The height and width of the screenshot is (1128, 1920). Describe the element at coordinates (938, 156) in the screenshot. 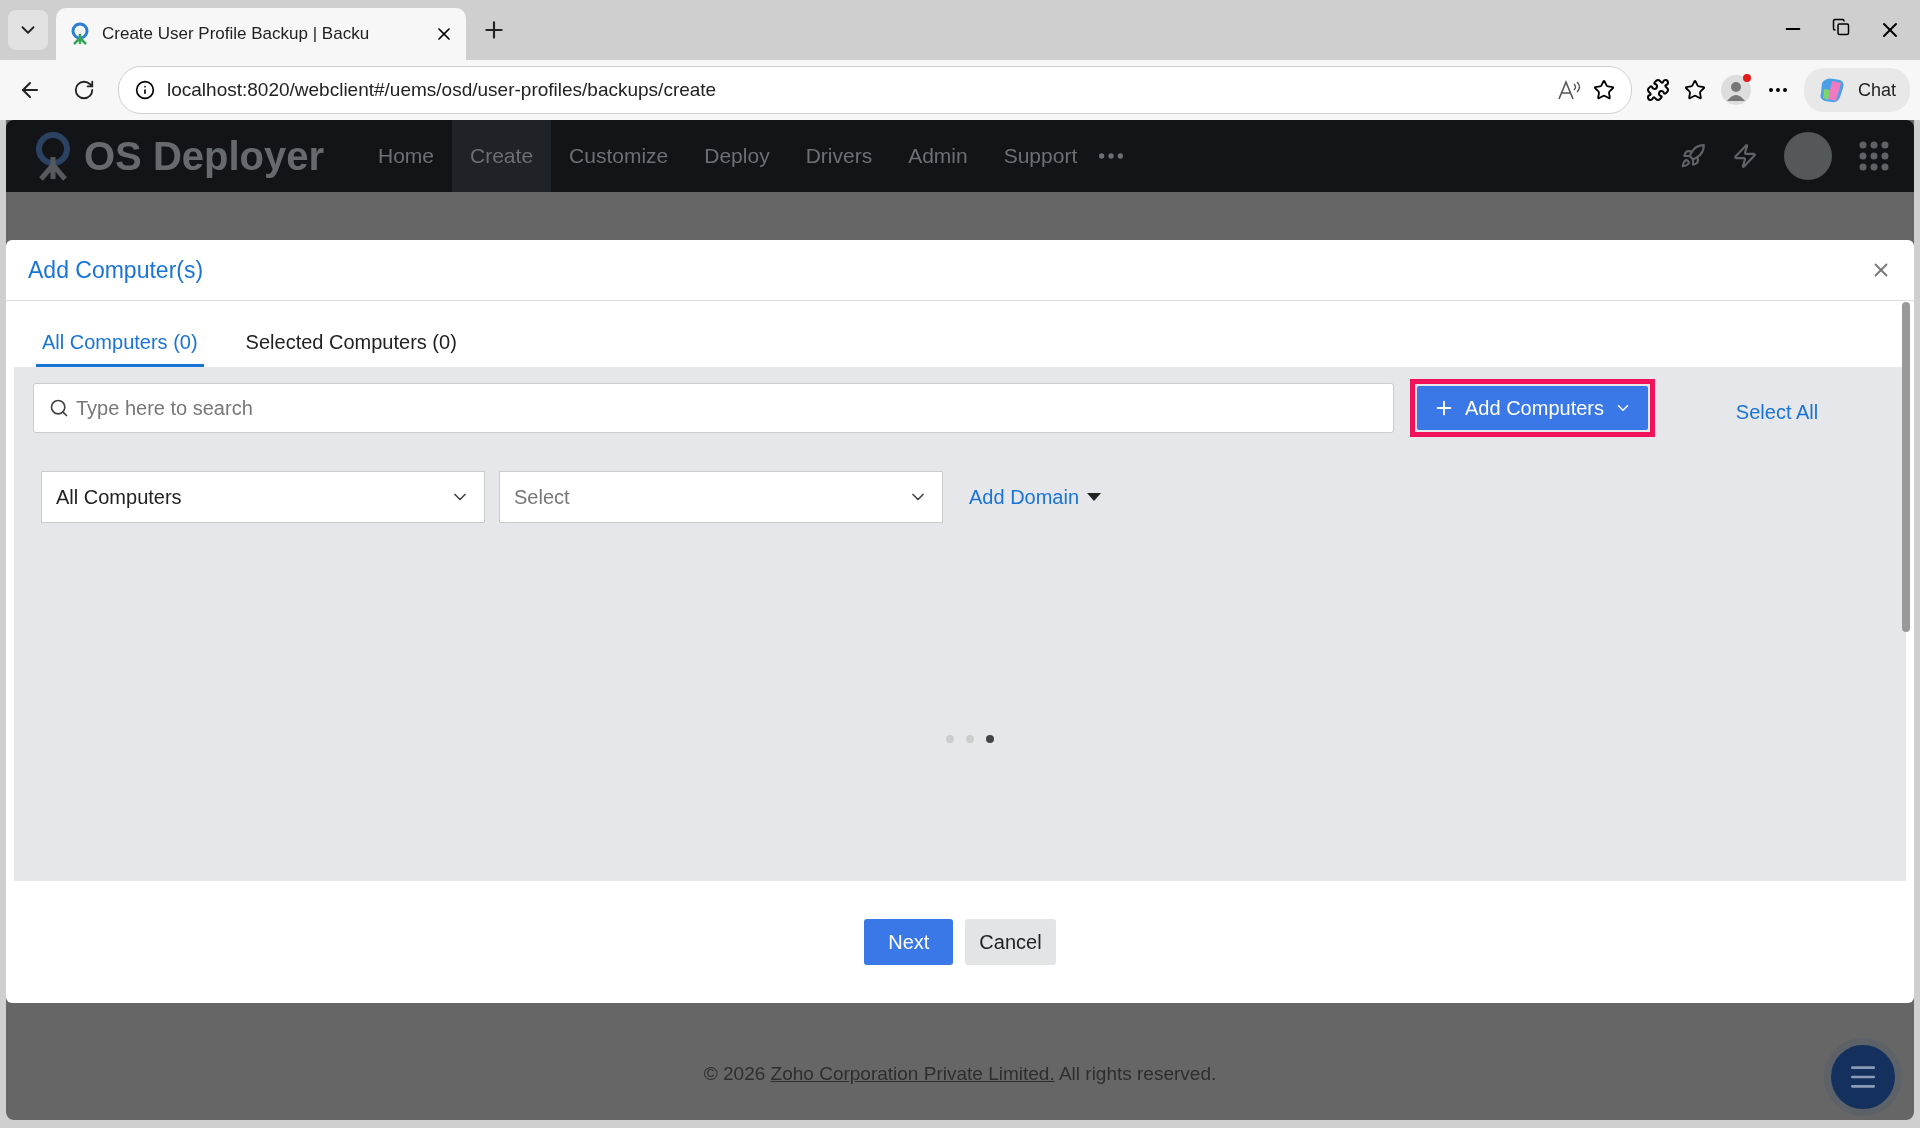

I see `nav-item: Admin` at that location.